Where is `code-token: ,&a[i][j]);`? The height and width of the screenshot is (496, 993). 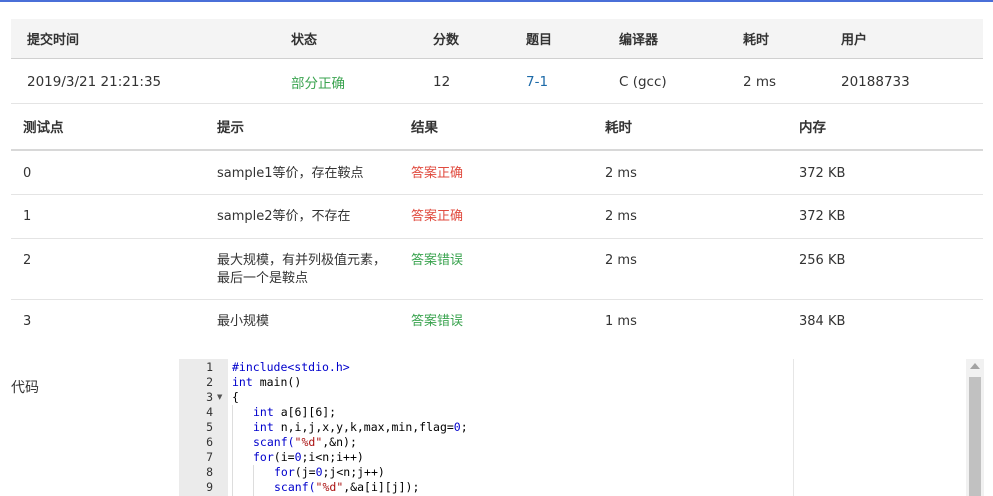 code-token: ,&a[i][j]); is located at coordinates (381, 487).